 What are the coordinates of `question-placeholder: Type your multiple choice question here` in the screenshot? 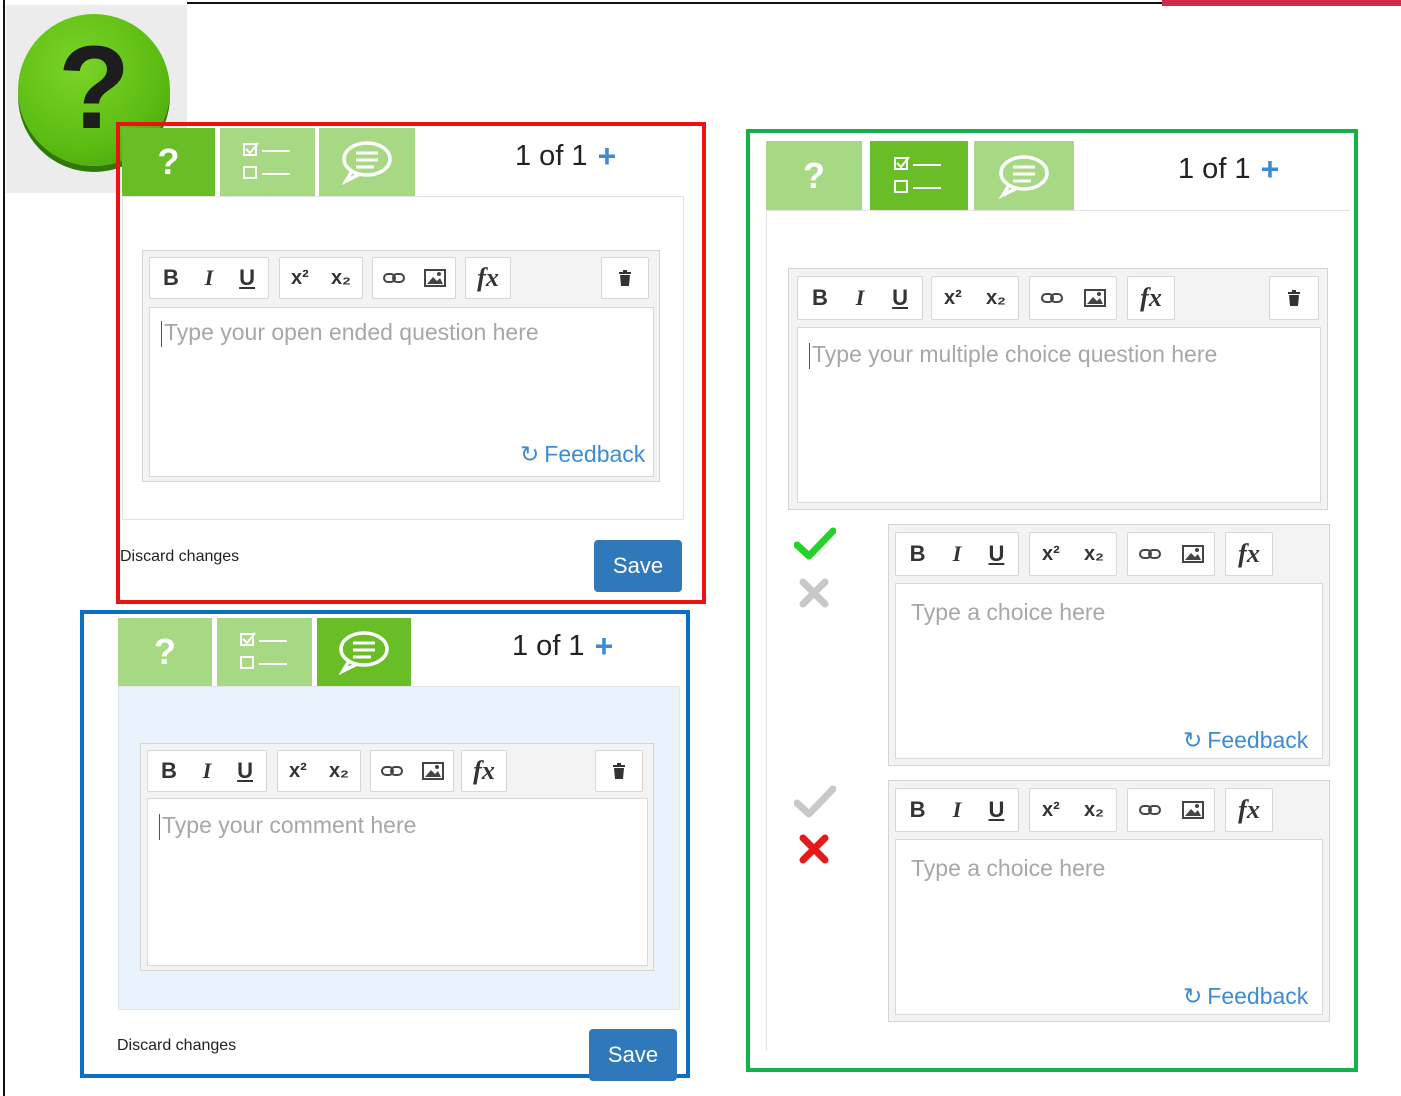 It's located at (1013, 355).